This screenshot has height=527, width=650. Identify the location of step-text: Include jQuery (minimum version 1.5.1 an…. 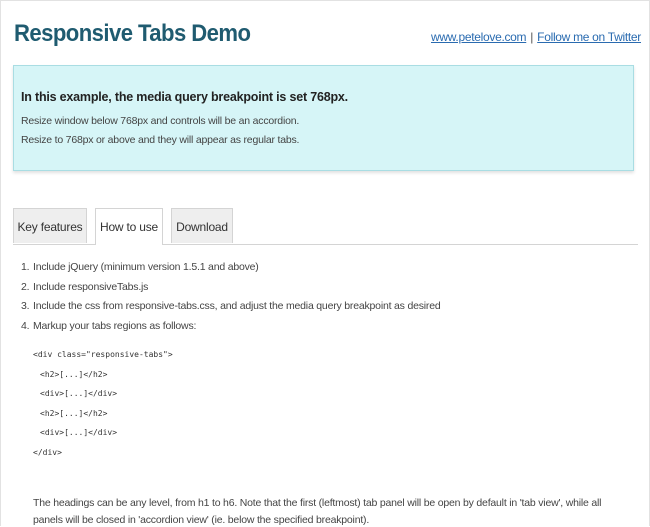
(146, 267).